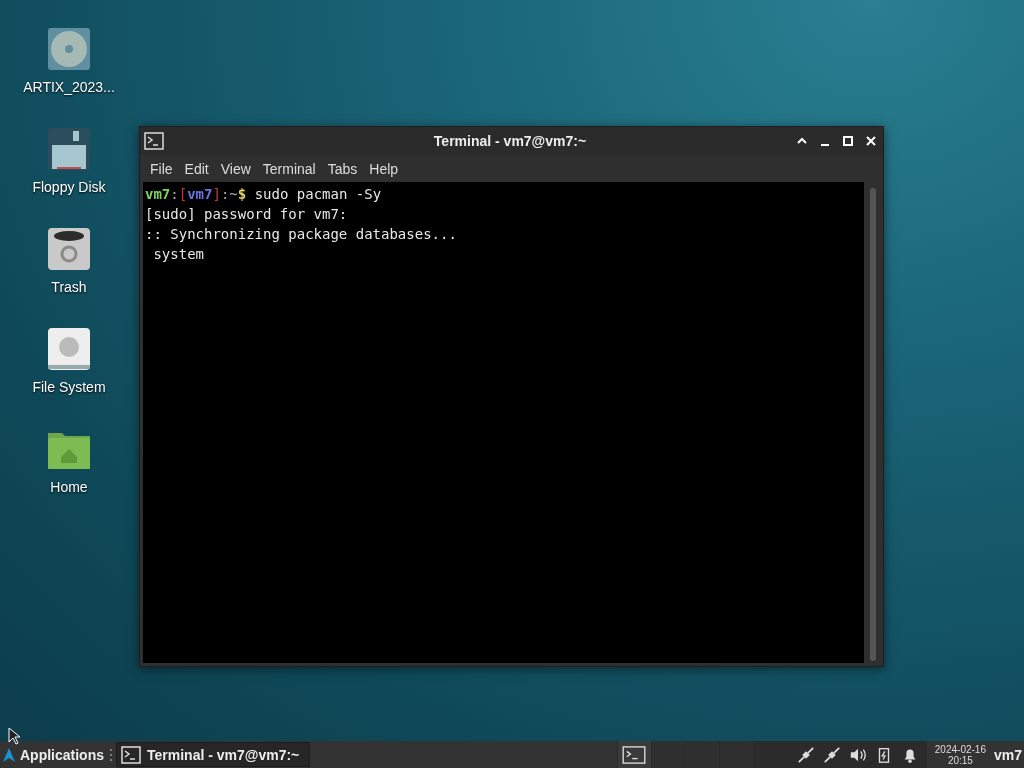  What do you see at coordinates (289, 168) in the screenshot?
I see `menu-item: Terminal` at bounding box center [289, 168].